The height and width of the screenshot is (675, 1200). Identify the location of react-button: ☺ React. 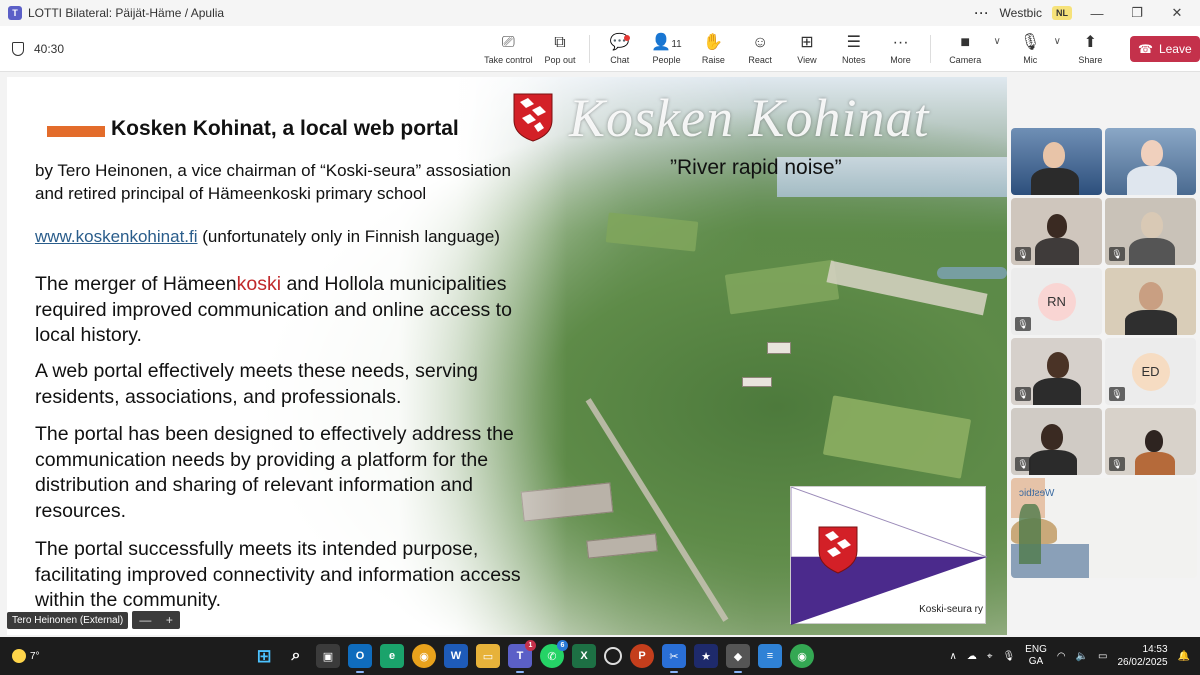
(760, 49).